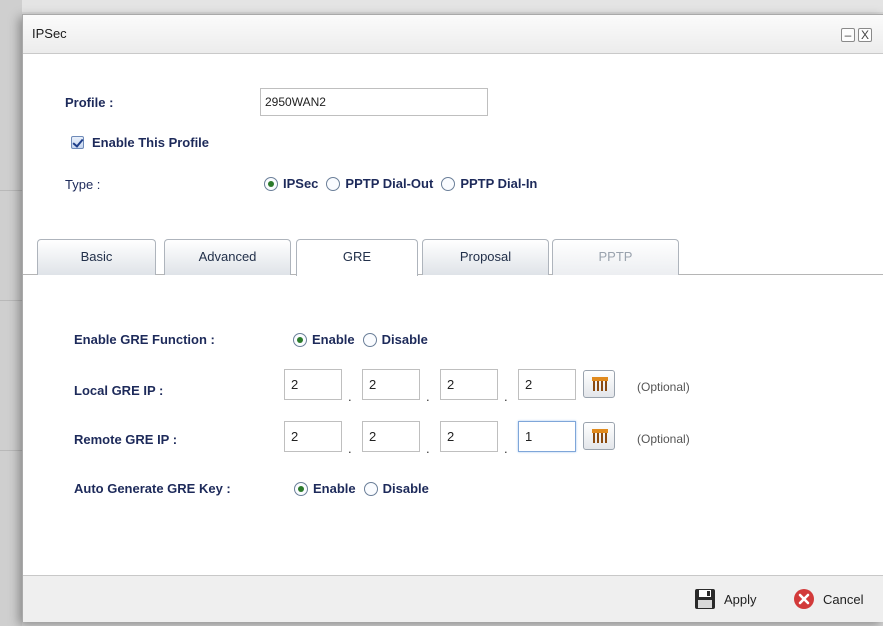 This screenshot has height=626, width=883. What do you see at coordinates (11, 313) in the screenshot?
I see `background-app-strip` at bounding box center [11, 313].